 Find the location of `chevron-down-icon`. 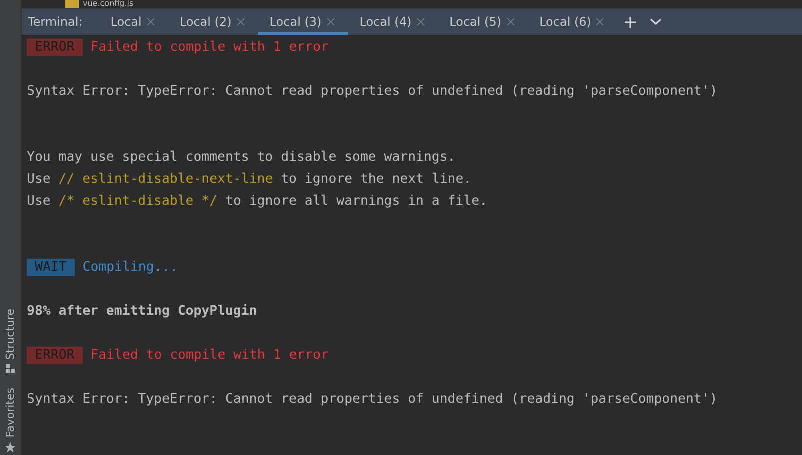

chevron-down-icon is located at coordinates (656, 22).